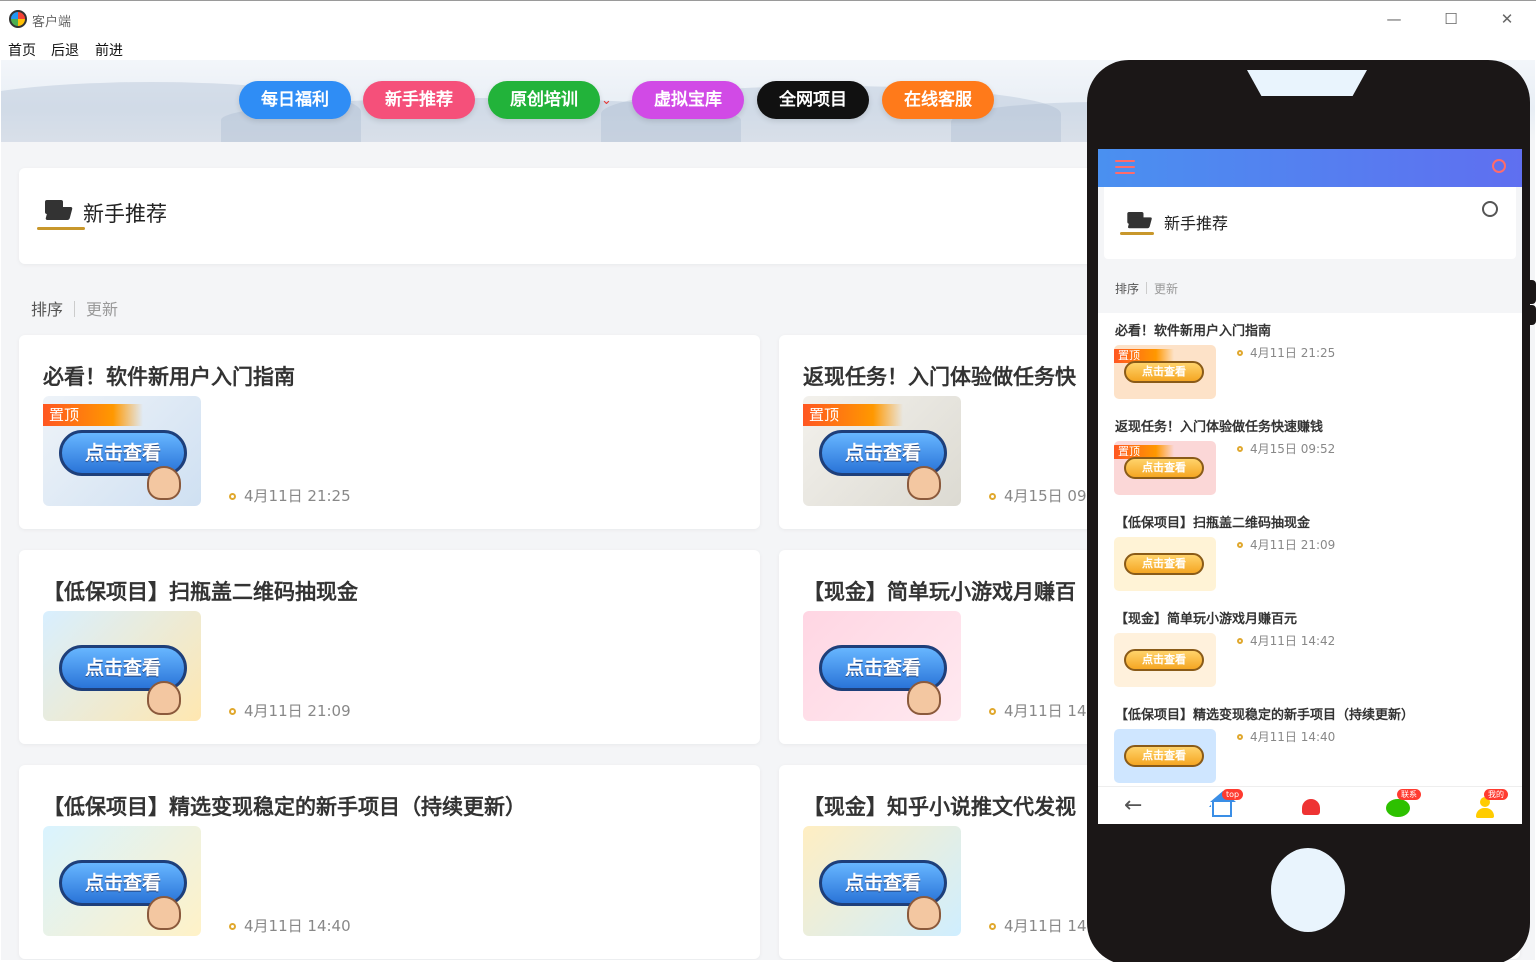 The image size is (1536, 962). I want to click on phone-bottom-nav: ← top 联系 我的, so click(1310, 805).